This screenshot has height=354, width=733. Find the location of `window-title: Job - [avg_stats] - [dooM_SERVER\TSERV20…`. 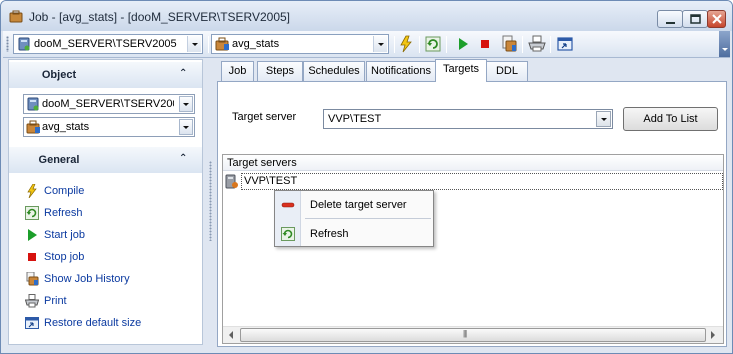

window-title: Job - [avg_stats] - [dooM_SERVER\TSERV20… is located at coordinates (160, 17).